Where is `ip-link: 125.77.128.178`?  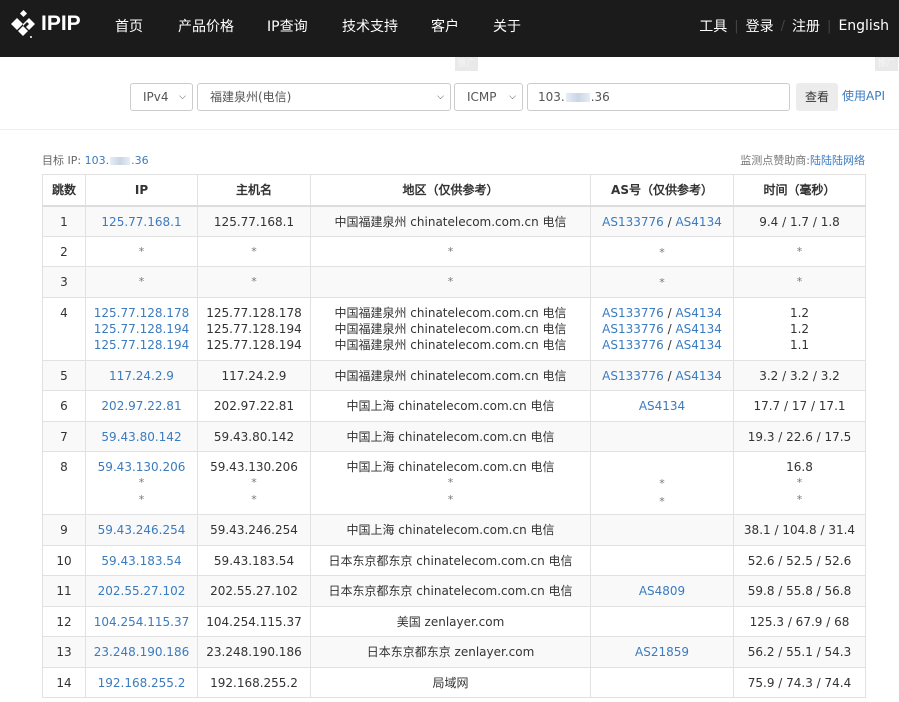
ip-link: 125.77.128.178 is located at coordinates (141, 313).